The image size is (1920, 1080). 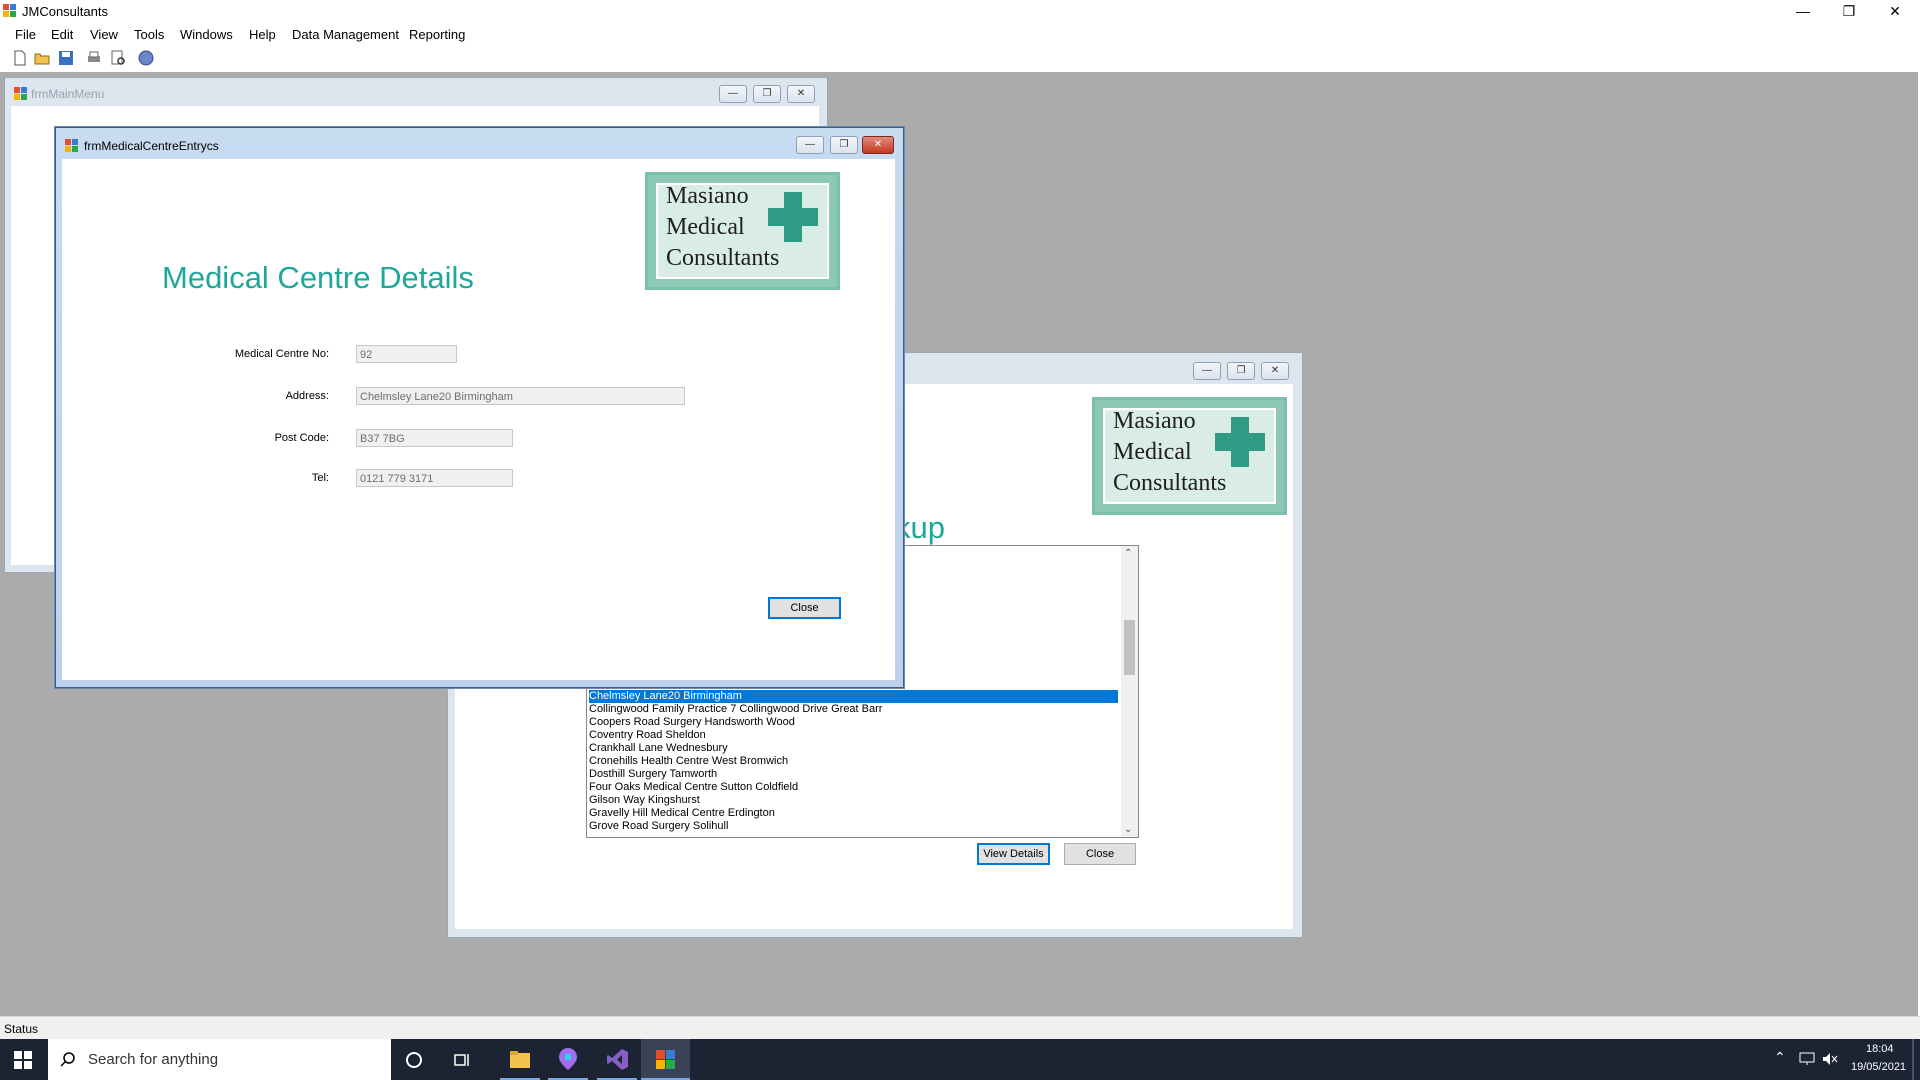 I want to click on cortana-icon, so click(x=414, y=1060).